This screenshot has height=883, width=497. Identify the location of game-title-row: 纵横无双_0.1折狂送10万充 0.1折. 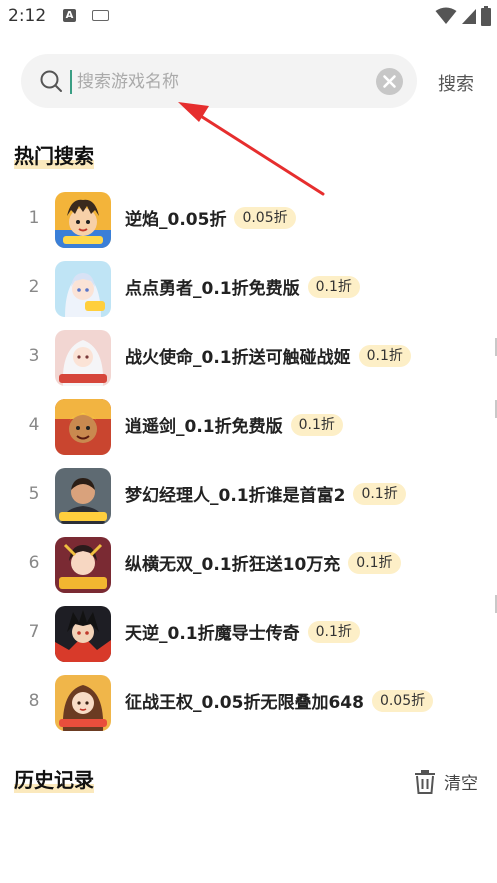
(263, 562).